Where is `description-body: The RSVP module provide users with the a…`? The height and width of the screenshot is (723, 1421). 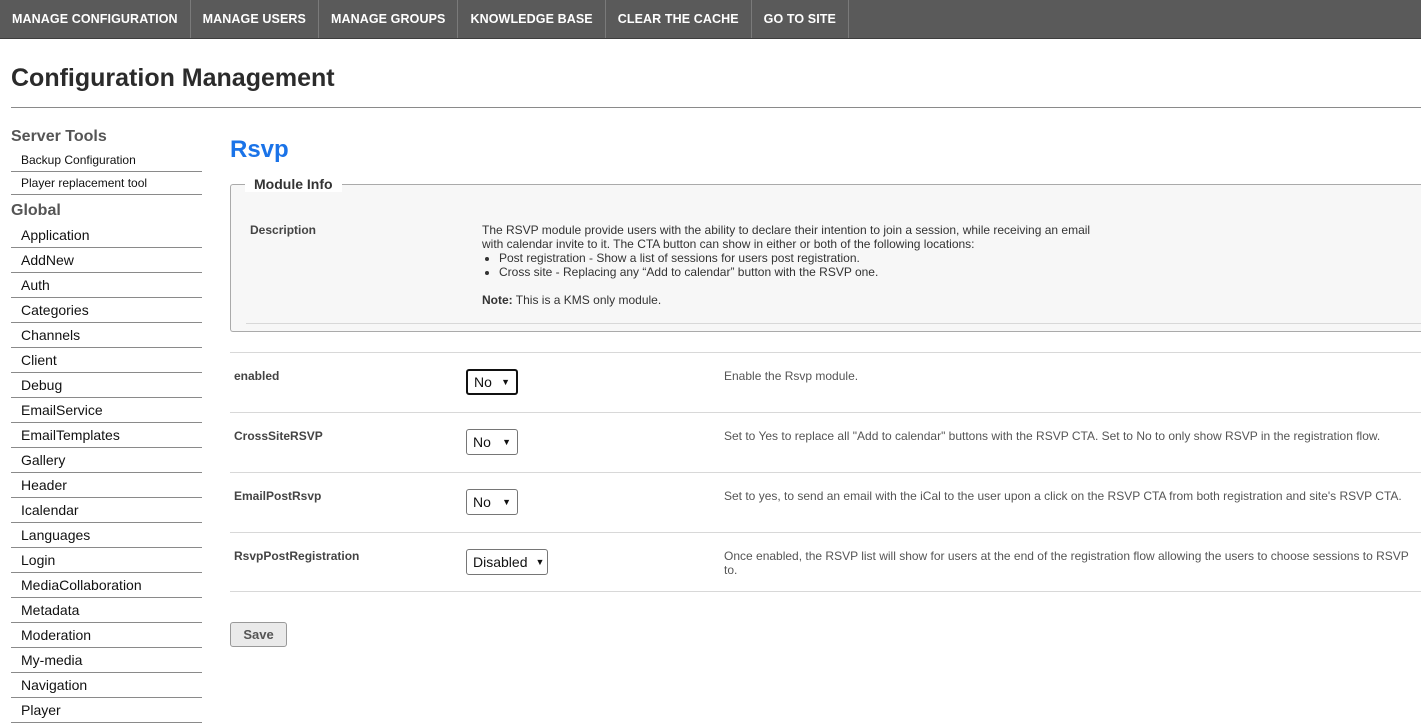
description-body: The RSVP module provide users with the a… is located at coordinates (792, 265).